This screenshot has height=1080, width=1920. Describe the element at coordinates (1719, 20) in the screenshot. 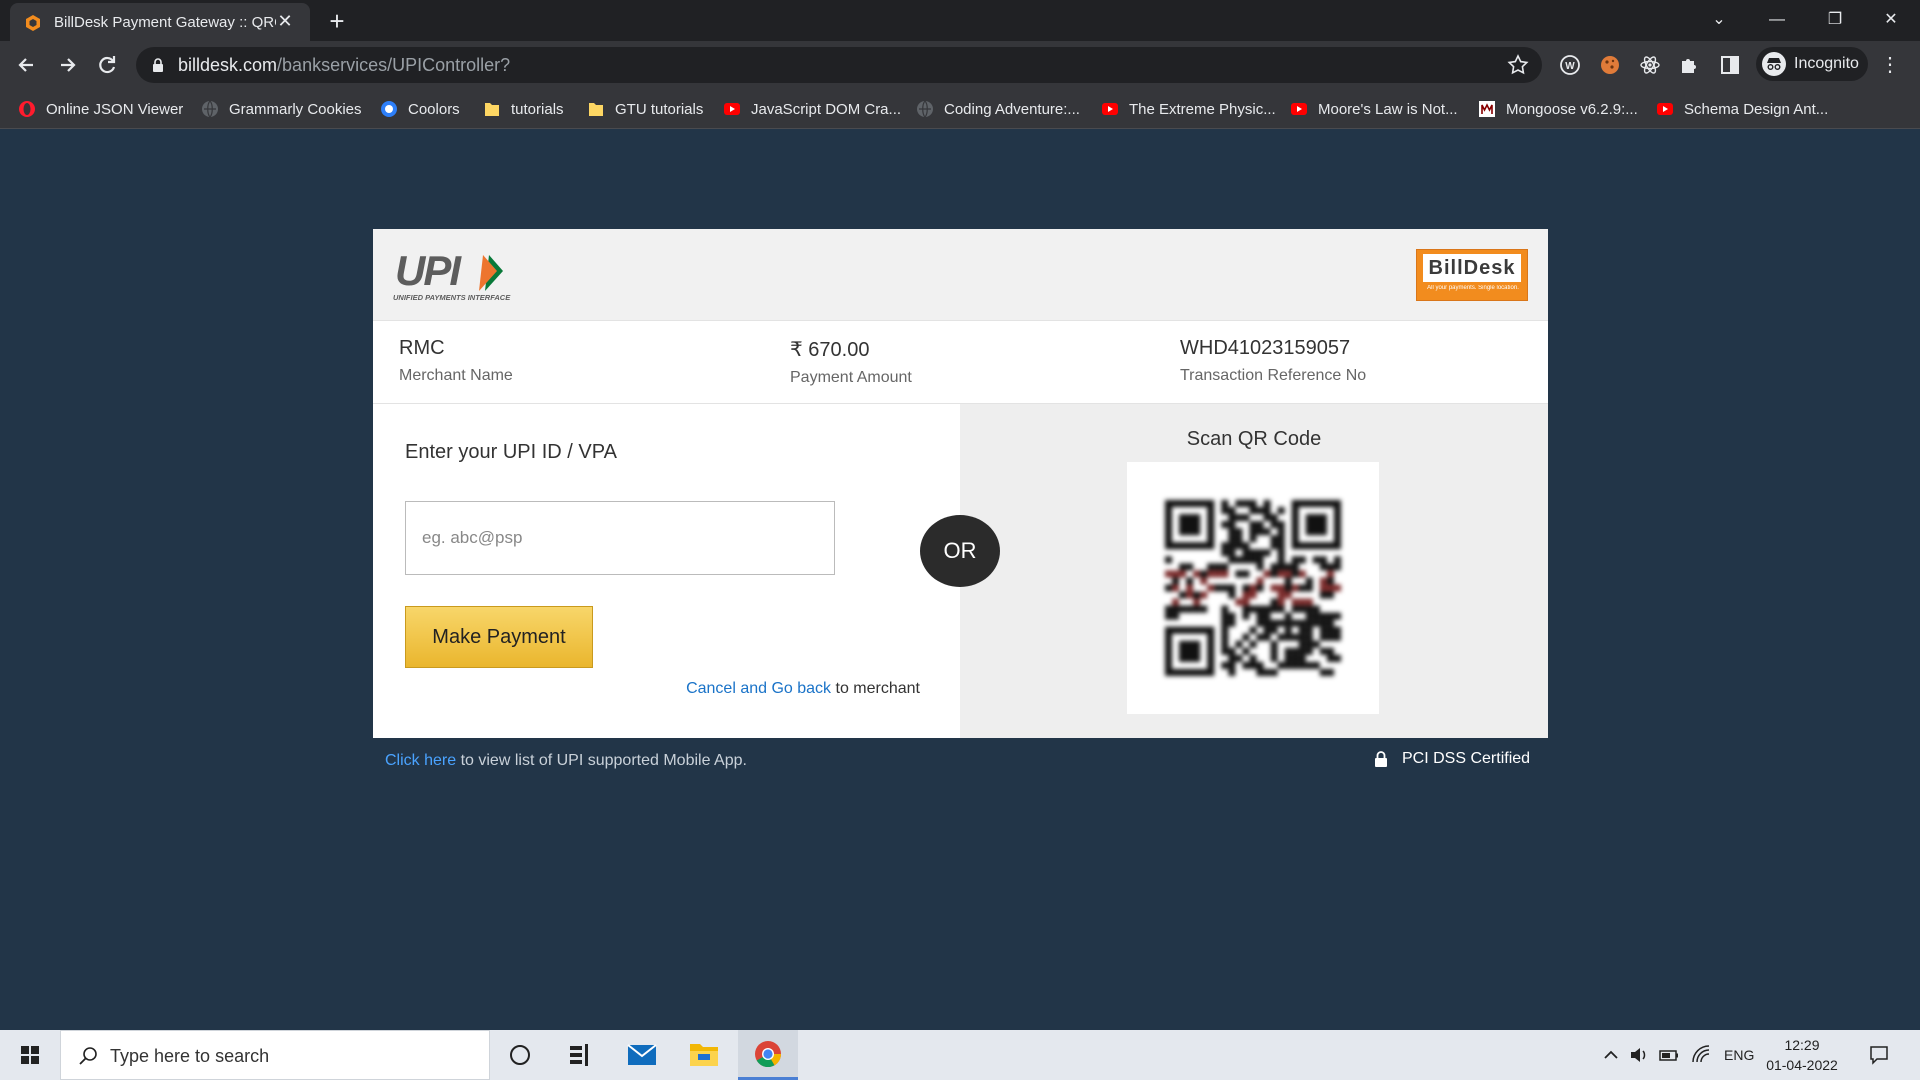

I see `tab-search-icon: ⌄` at that location.